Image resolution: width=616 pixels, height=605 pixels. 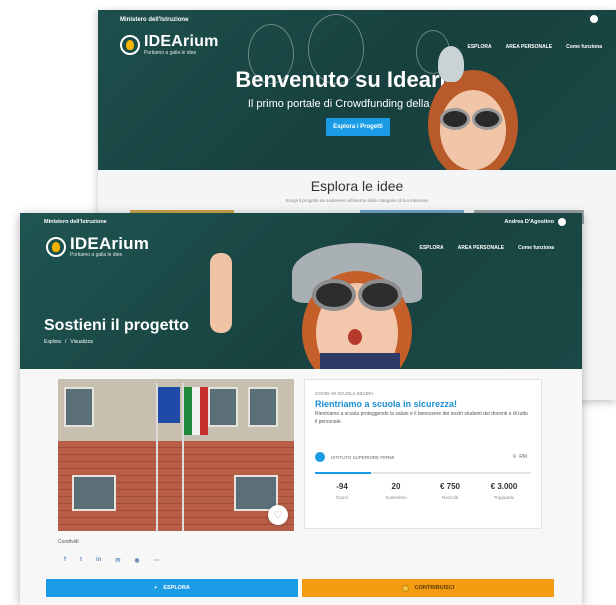 What do you see at coordinates (98, 560) in the screenshot?
I see `linkedin-icon: in` at bounding box center [98, 560].